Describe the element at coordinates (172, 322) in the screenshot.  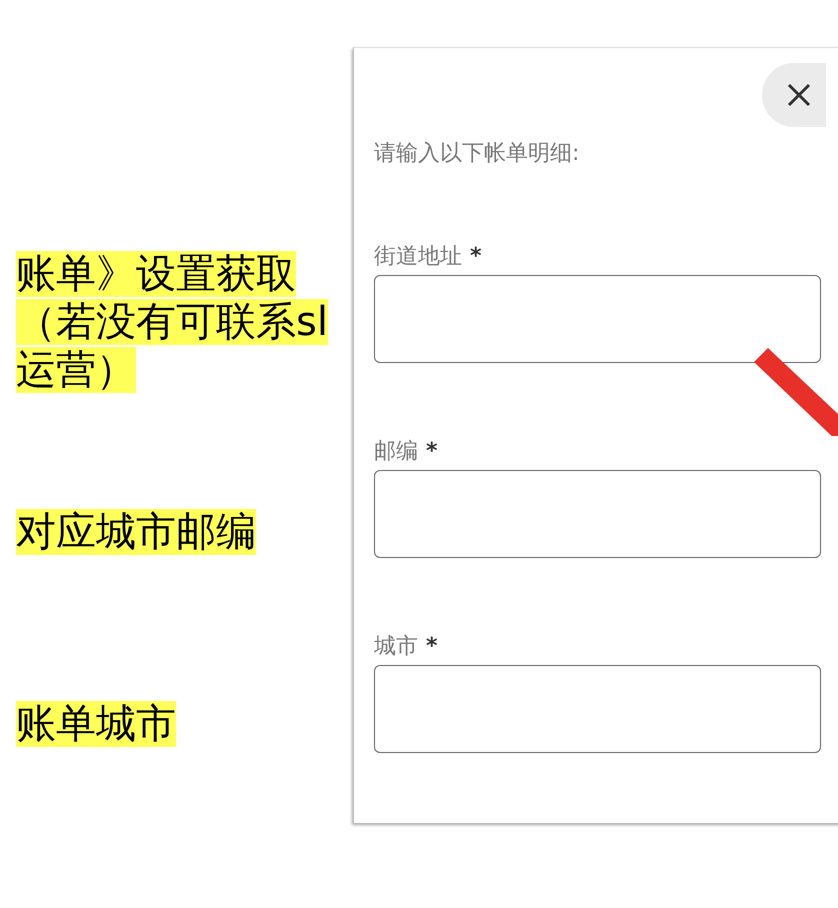
I see `annotation-note: 账单》设置获取（若没有可联系sl运营）` at that location.